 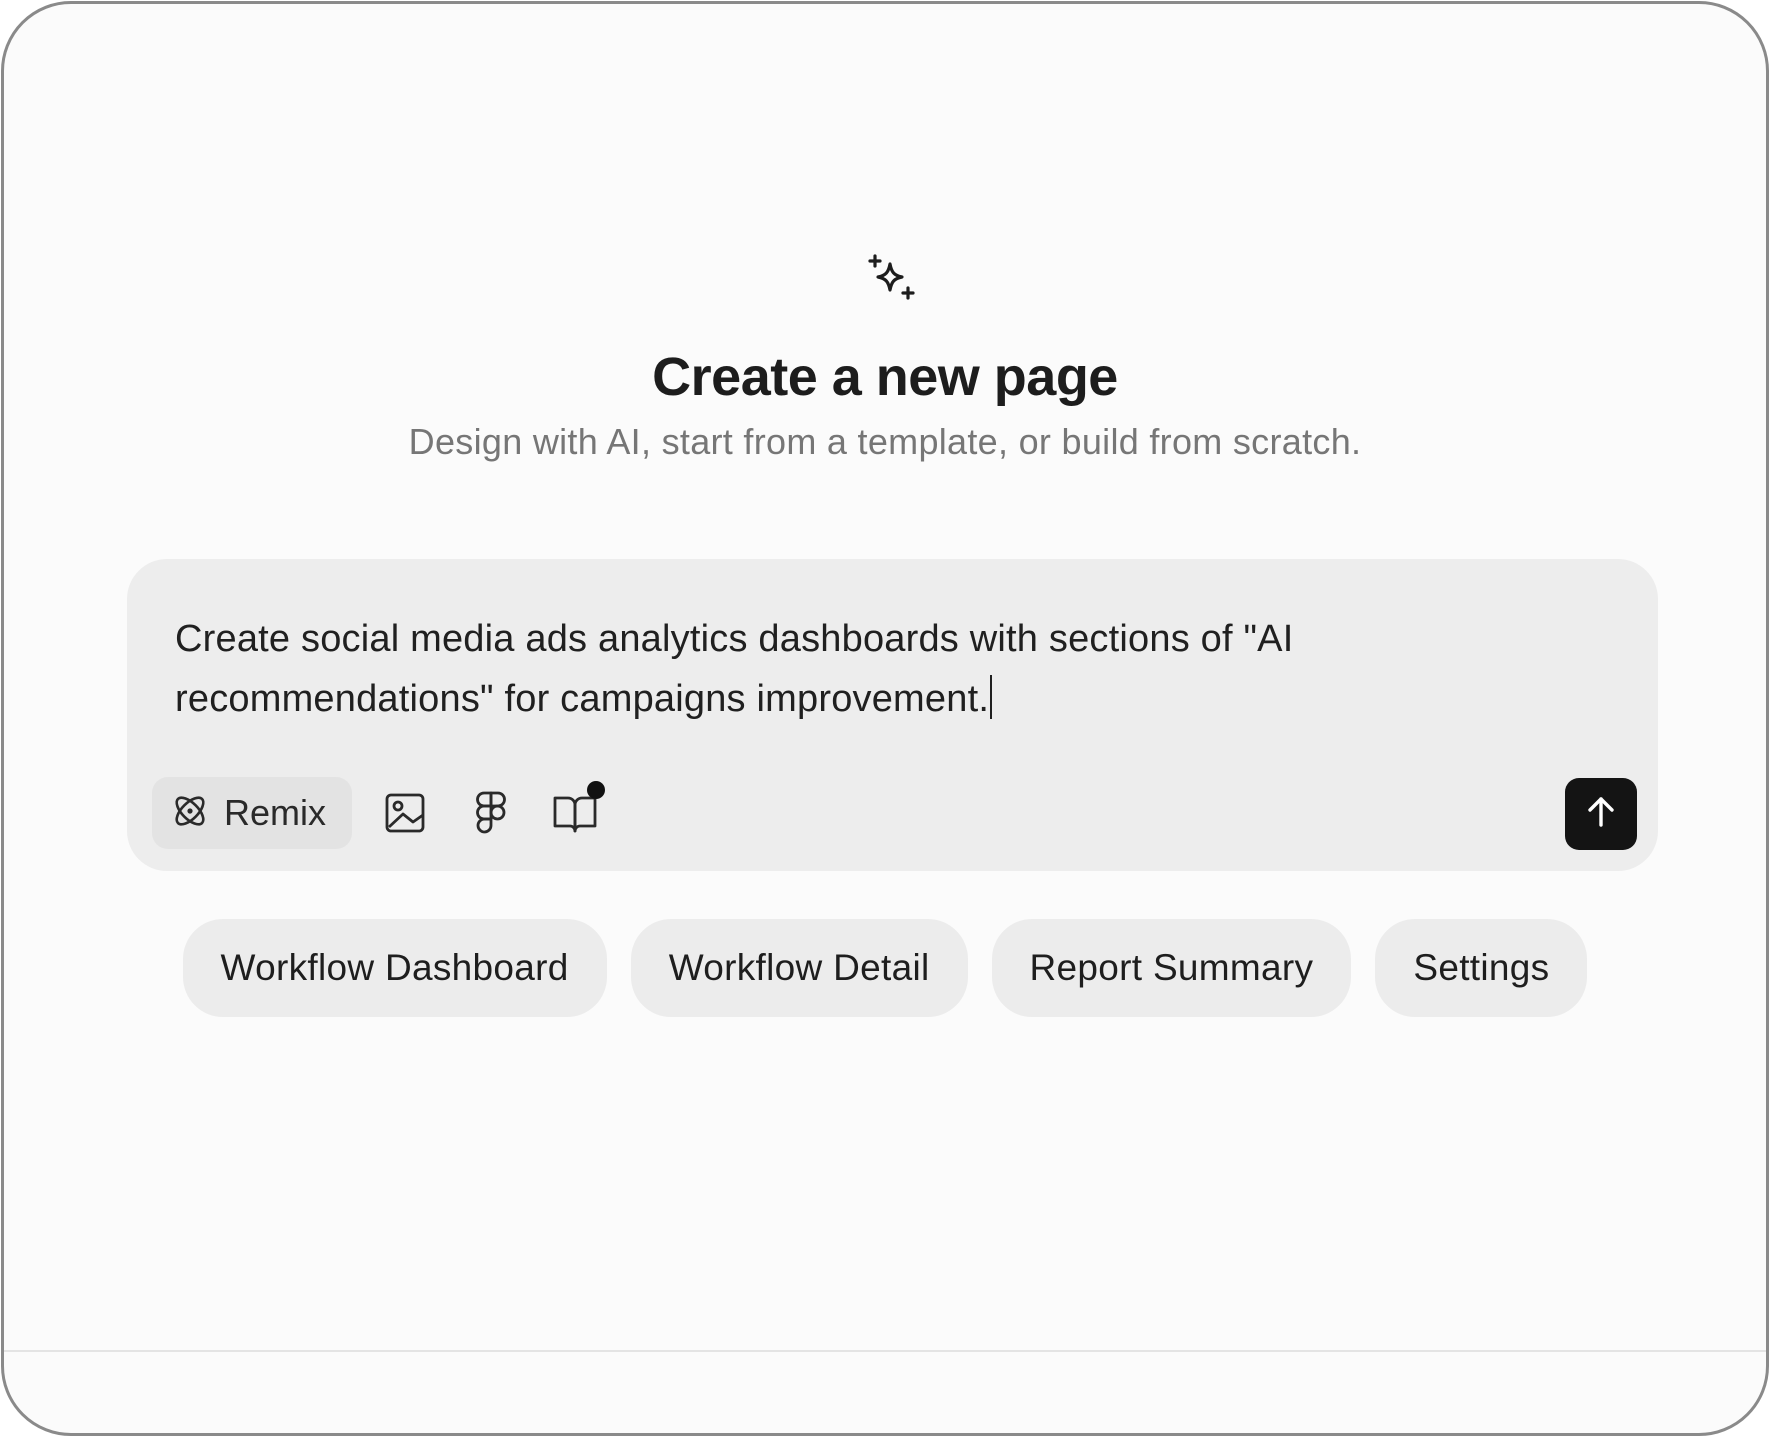 I want to click on text-caret, so click(x=991, y=697).